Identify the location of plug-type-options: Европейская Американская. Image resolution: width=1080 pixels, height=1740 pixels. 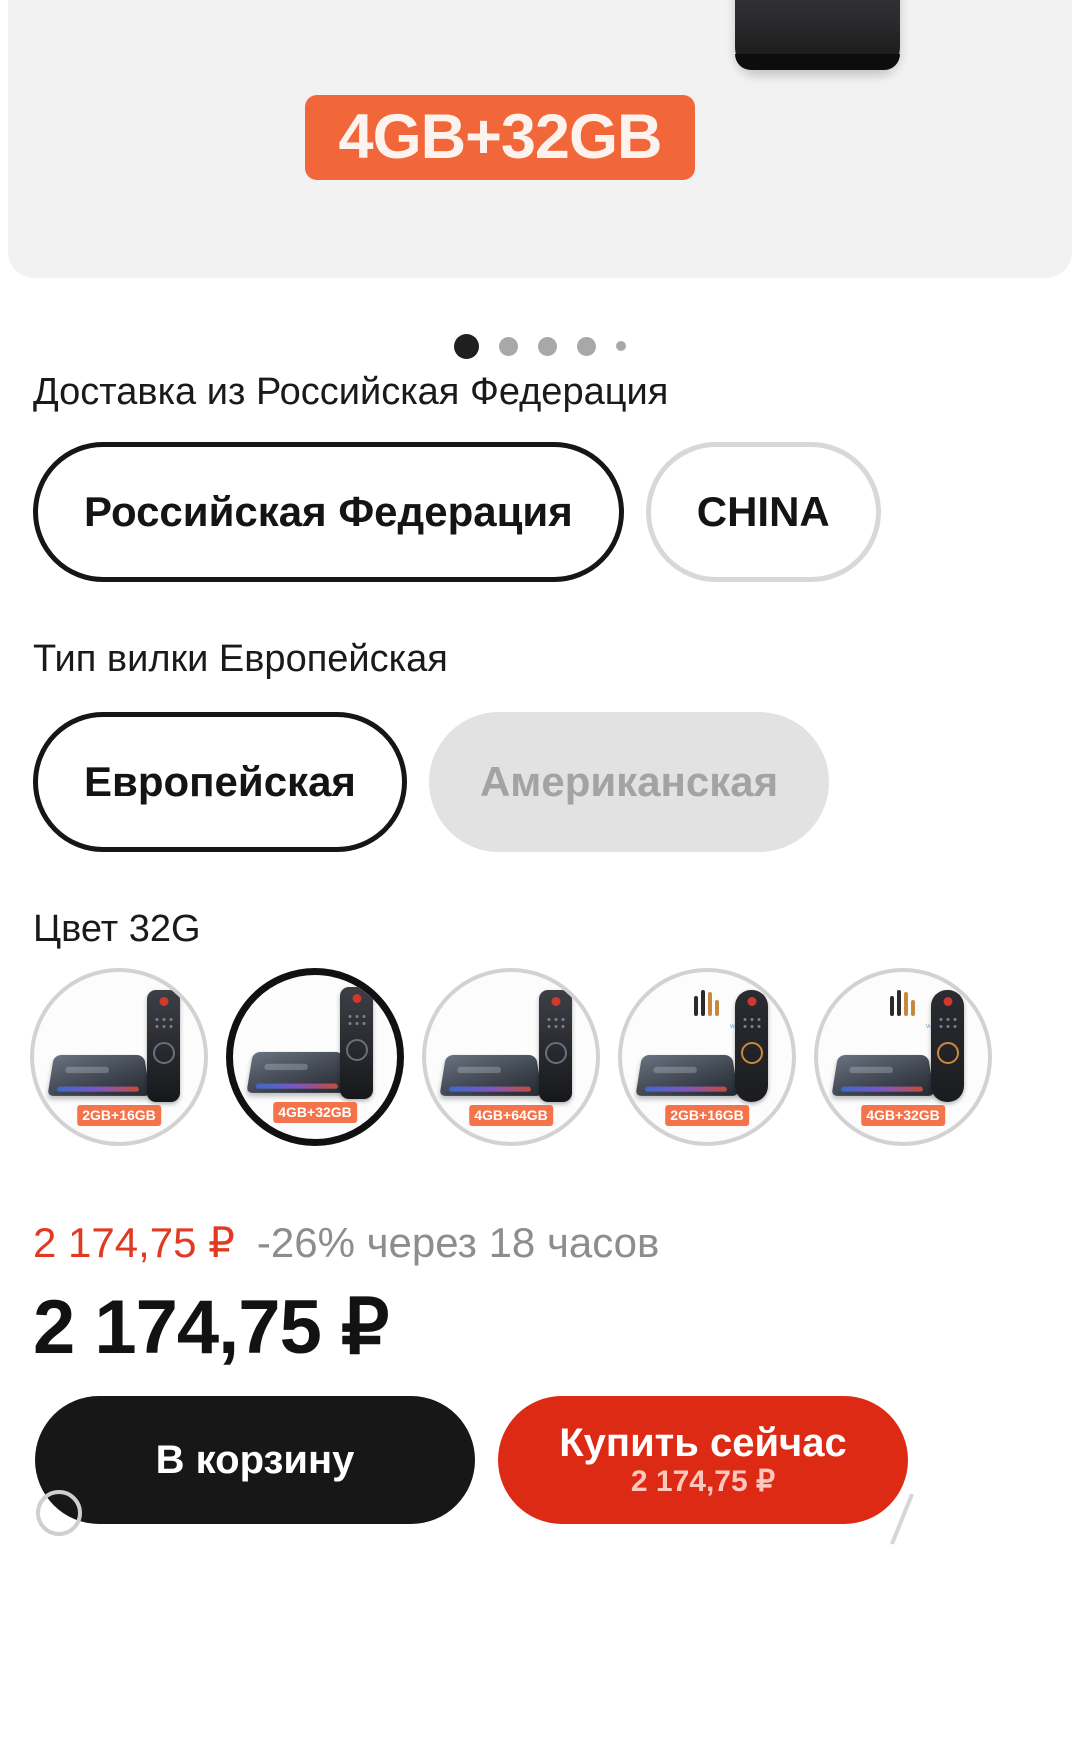
(431, 782).